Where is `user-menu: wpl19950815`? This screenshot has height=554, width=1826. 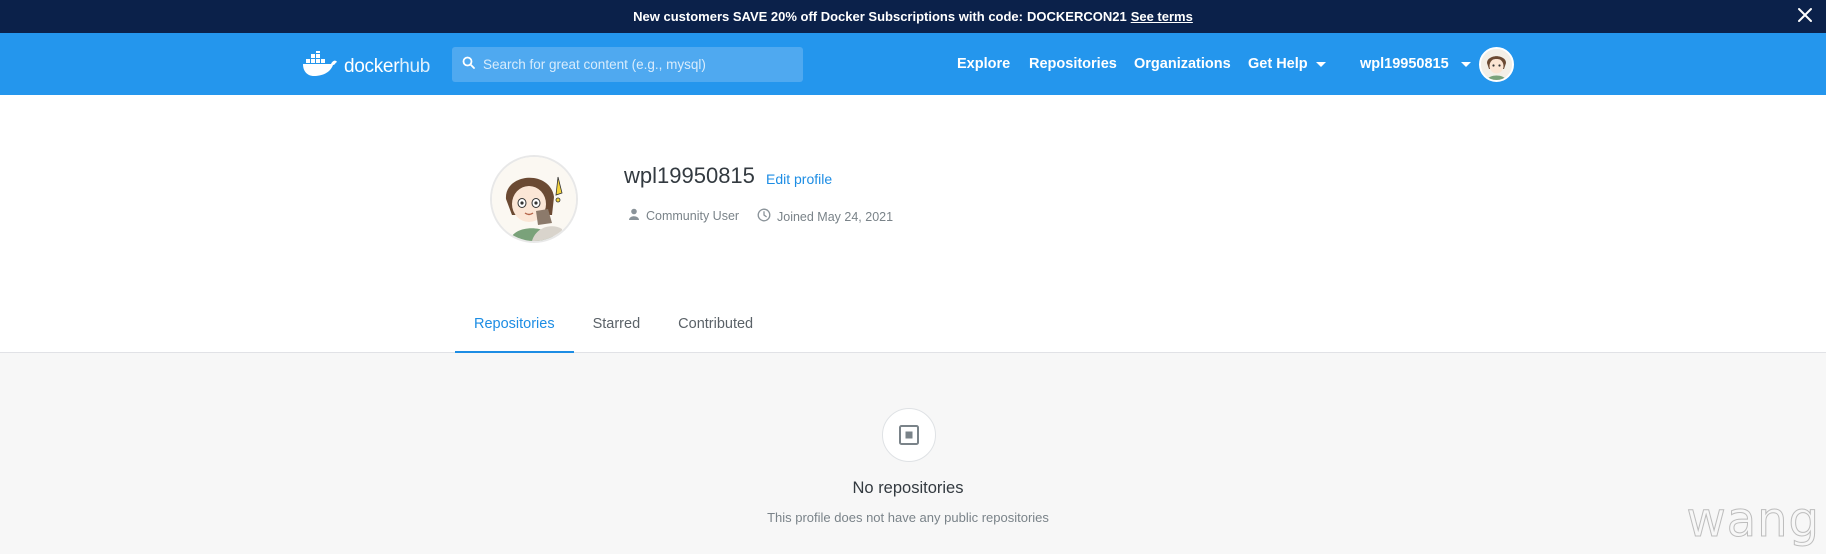
user-menu: wpl19950815 is located at coordinates (1415, 64).